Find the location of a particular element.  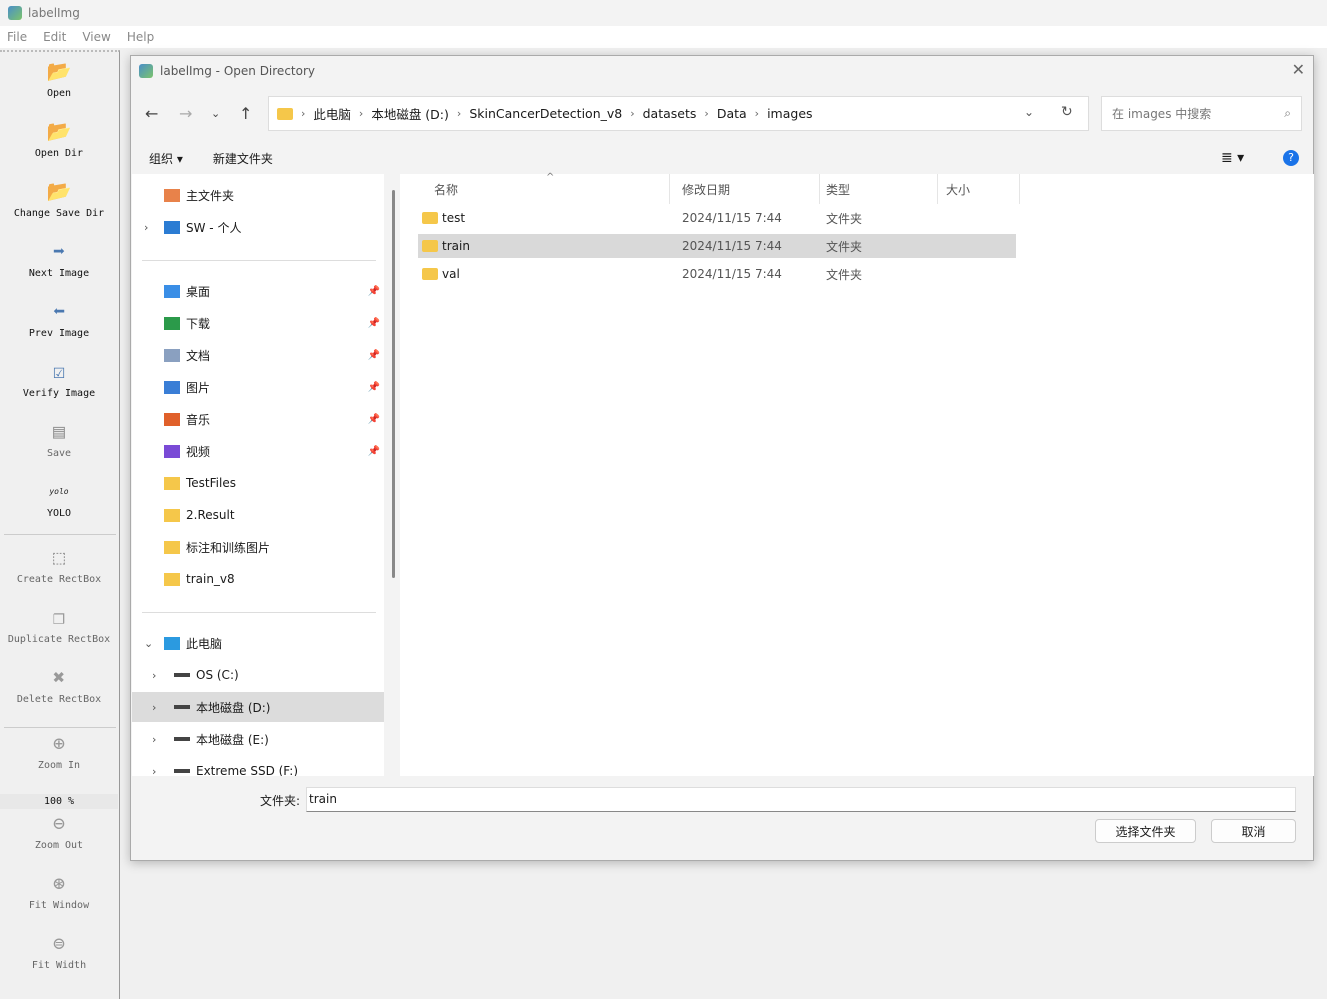

forward-icon: → is located at coordinates (185, 113).